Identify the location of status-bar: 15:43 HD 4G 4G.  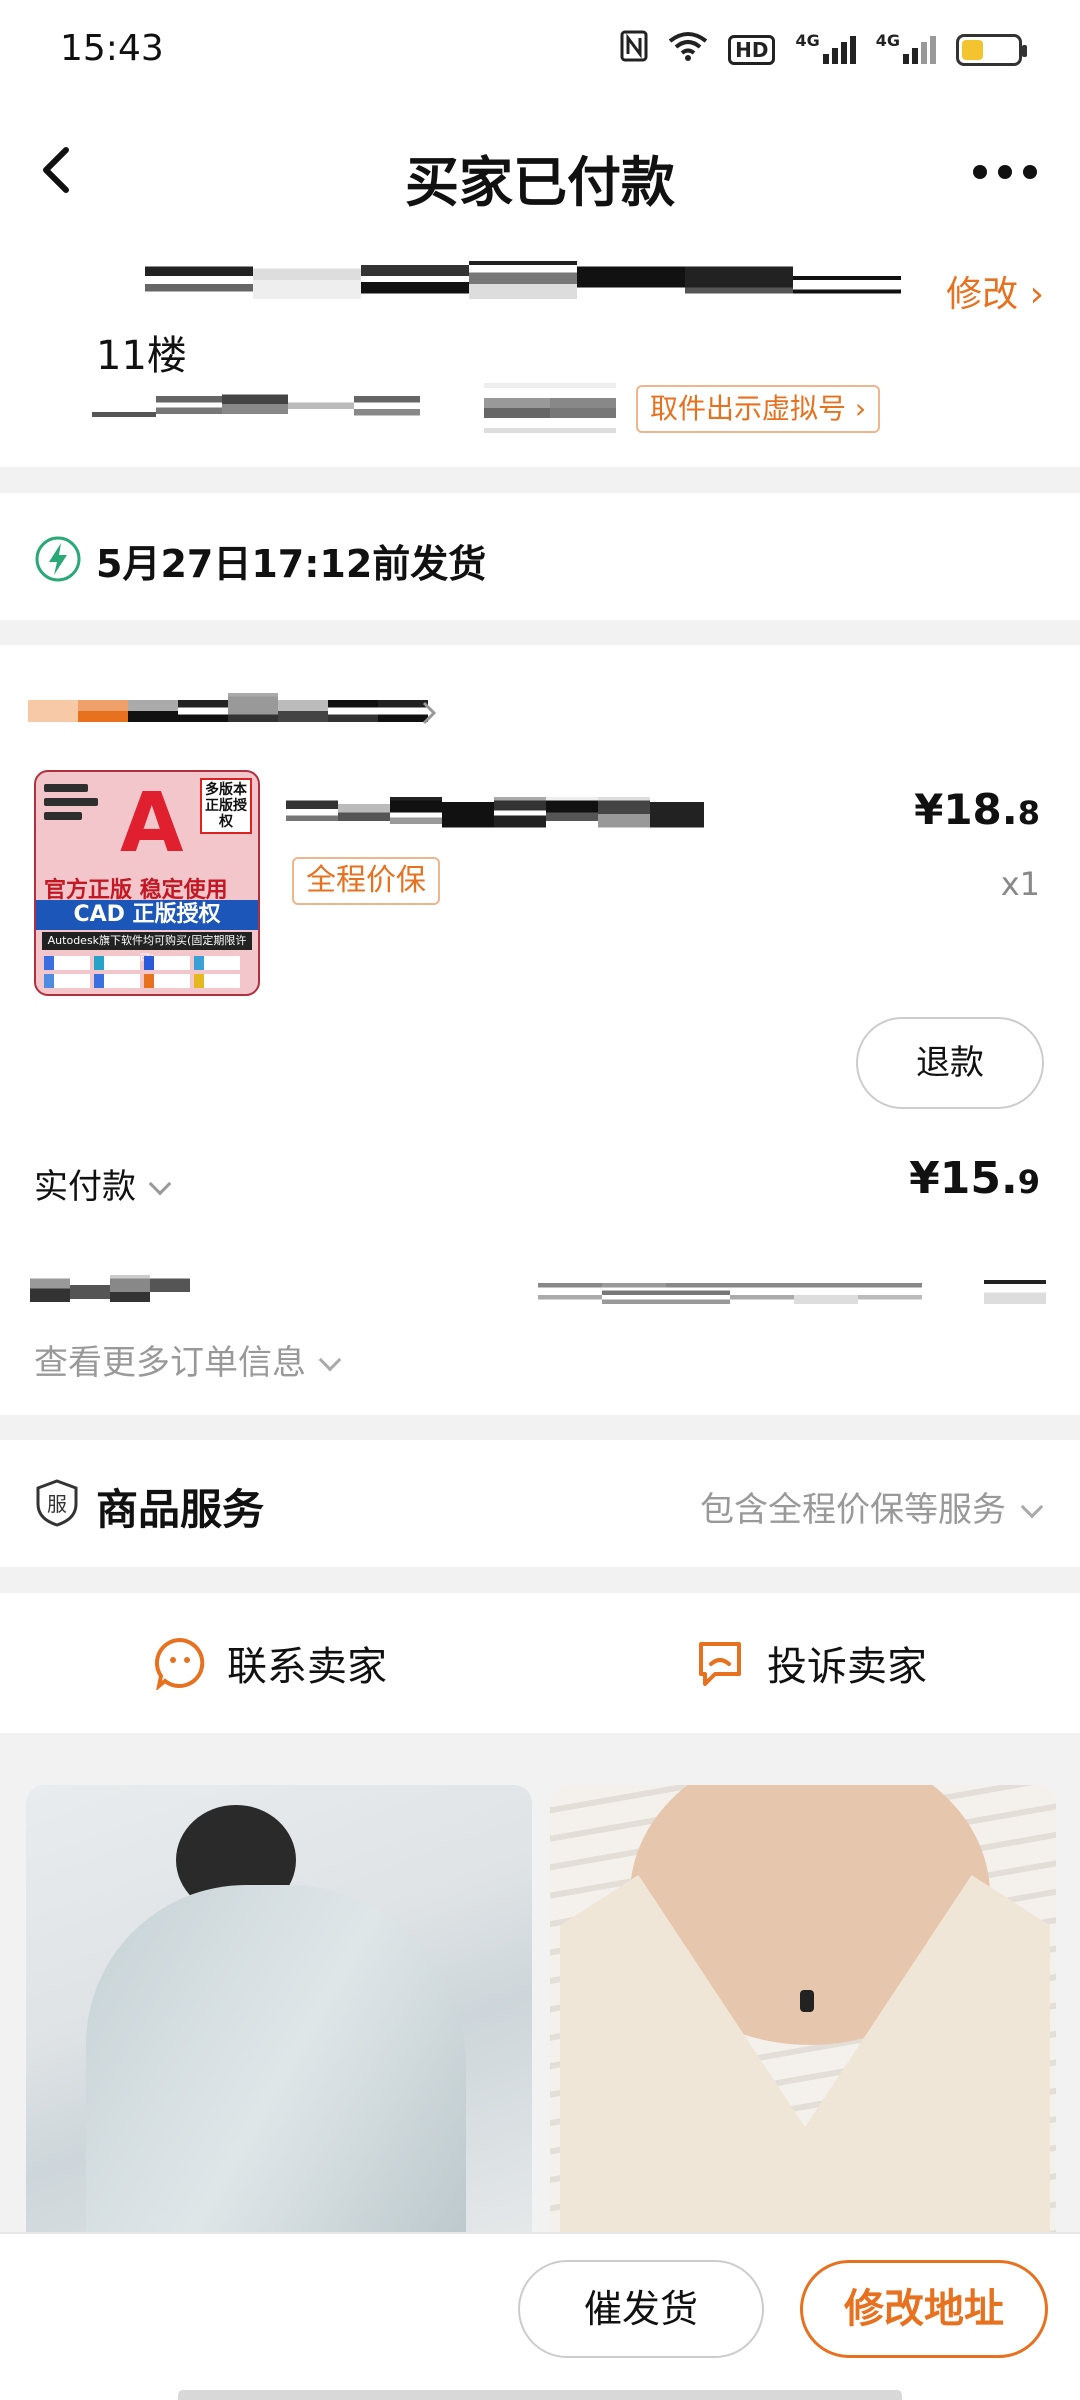
(540, 50).